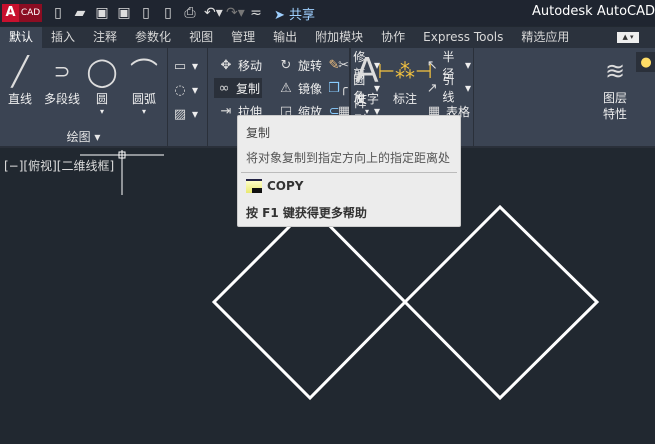 This screenshot has width=655, height=444. What do you see at coordinates (285, 186) in the screenshot?
I see `command-name: COPY` at bounding box center [285, 186].